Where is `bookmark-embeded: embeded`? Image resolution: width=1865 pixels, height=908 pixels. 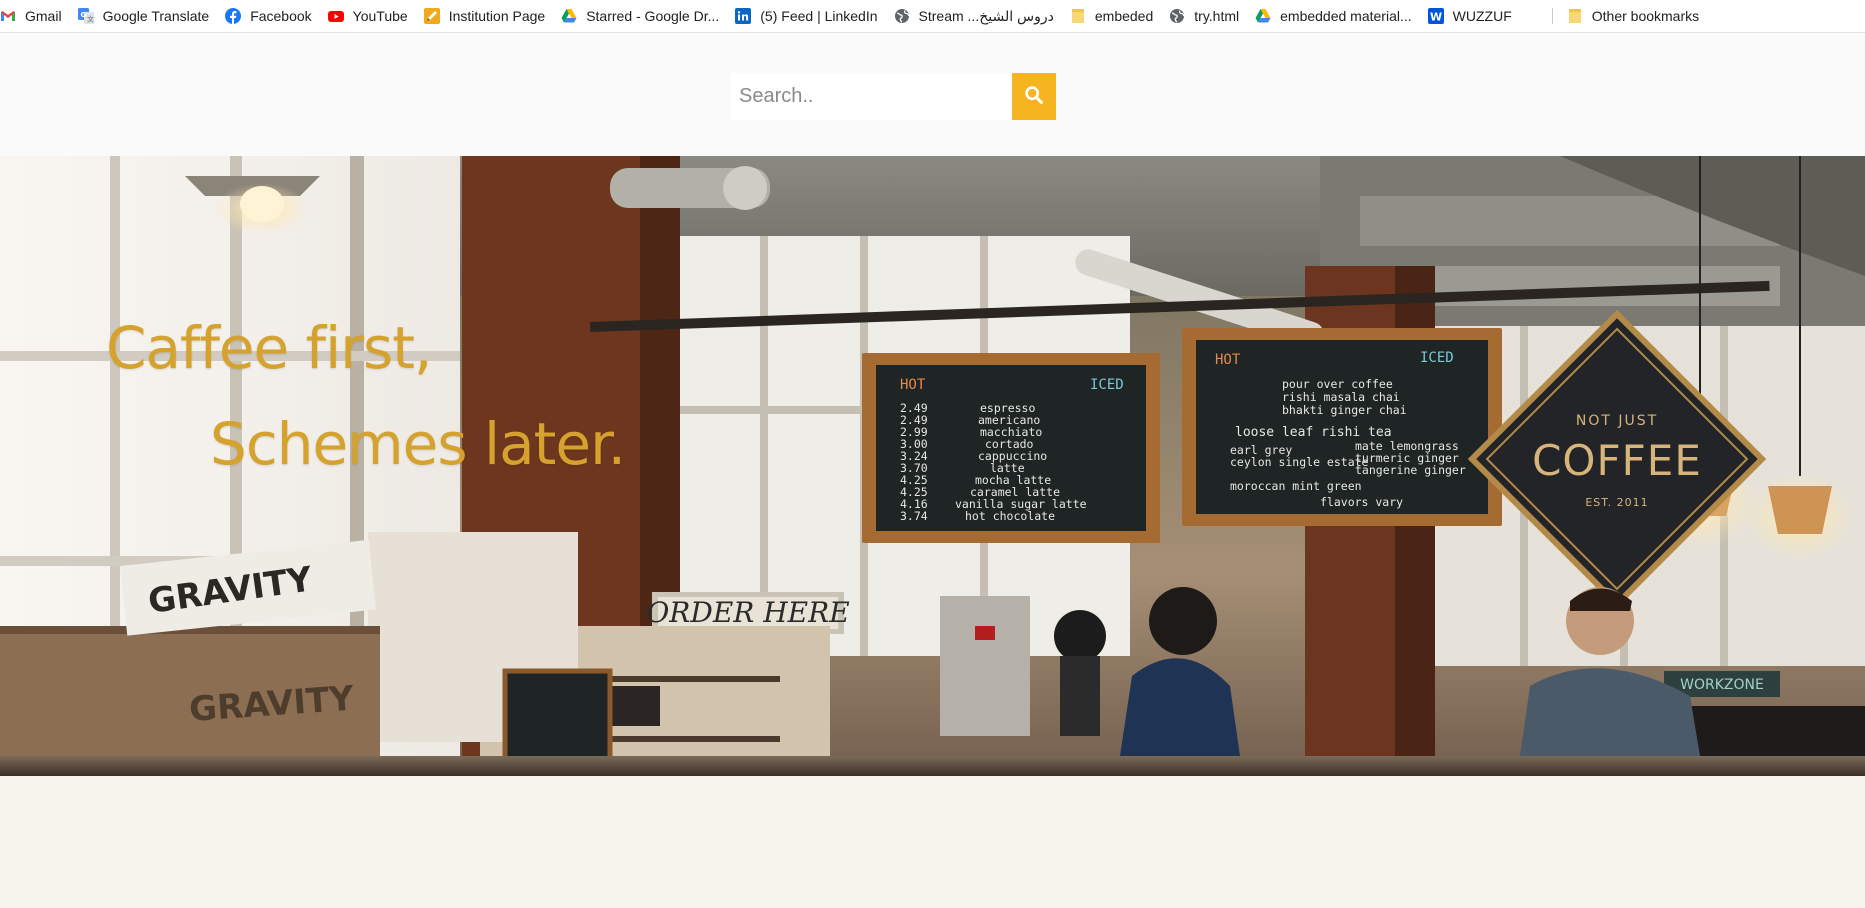 bookmark-embeded: embeded is located at coordinates (1113, 16).